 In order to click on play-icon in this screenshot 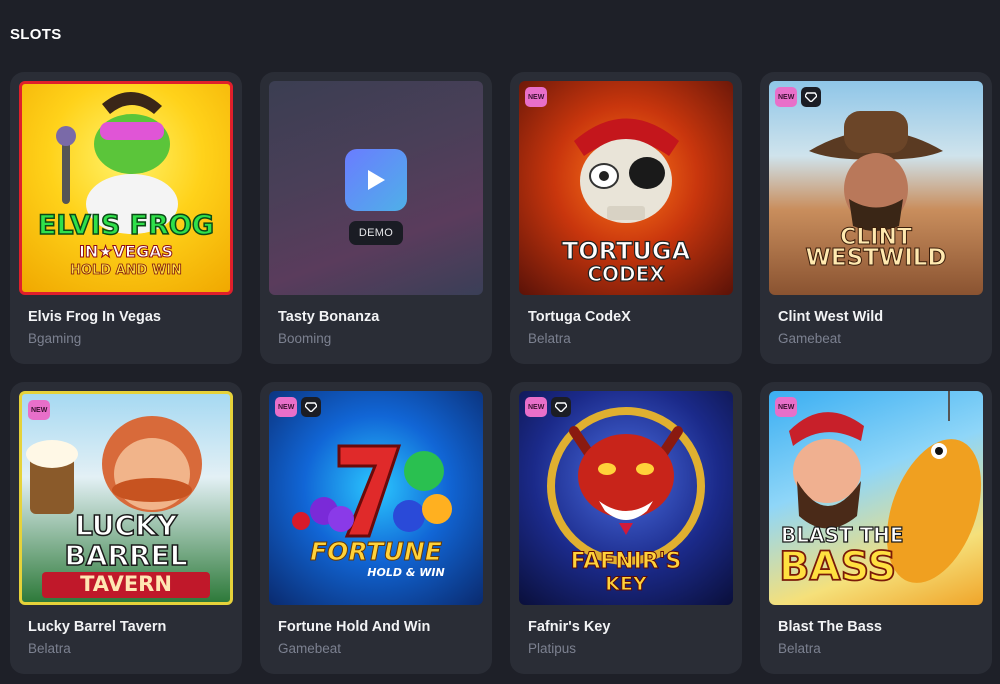, I will do `click(376, 180)`.